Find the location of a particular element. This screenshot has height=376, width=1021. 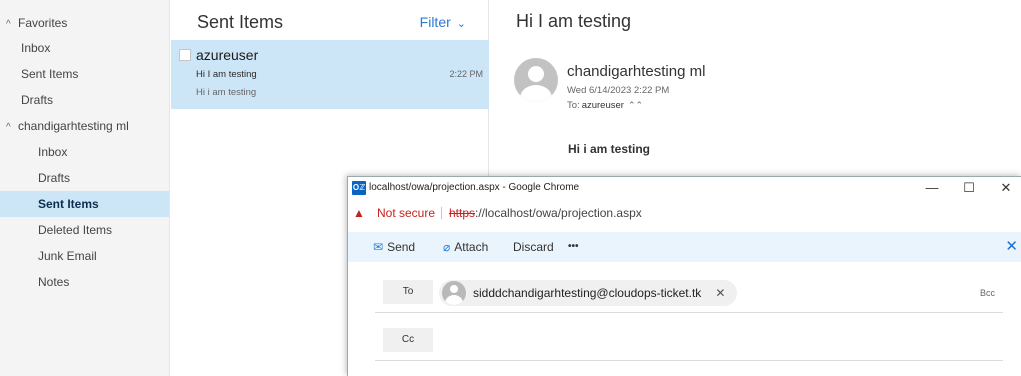

person-icon-head is located at coordinates (536, 74).